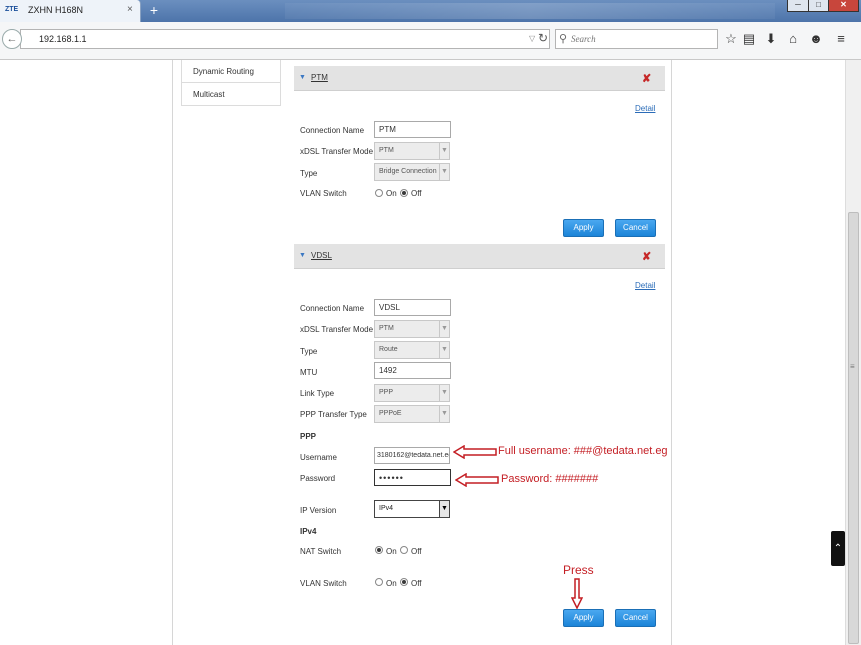 The height and width of the screenshot is (645, 861). Describe the element at coordinates (583, 618) in the screenshot. I see `vdsl-apply-button: Apply` at that location.